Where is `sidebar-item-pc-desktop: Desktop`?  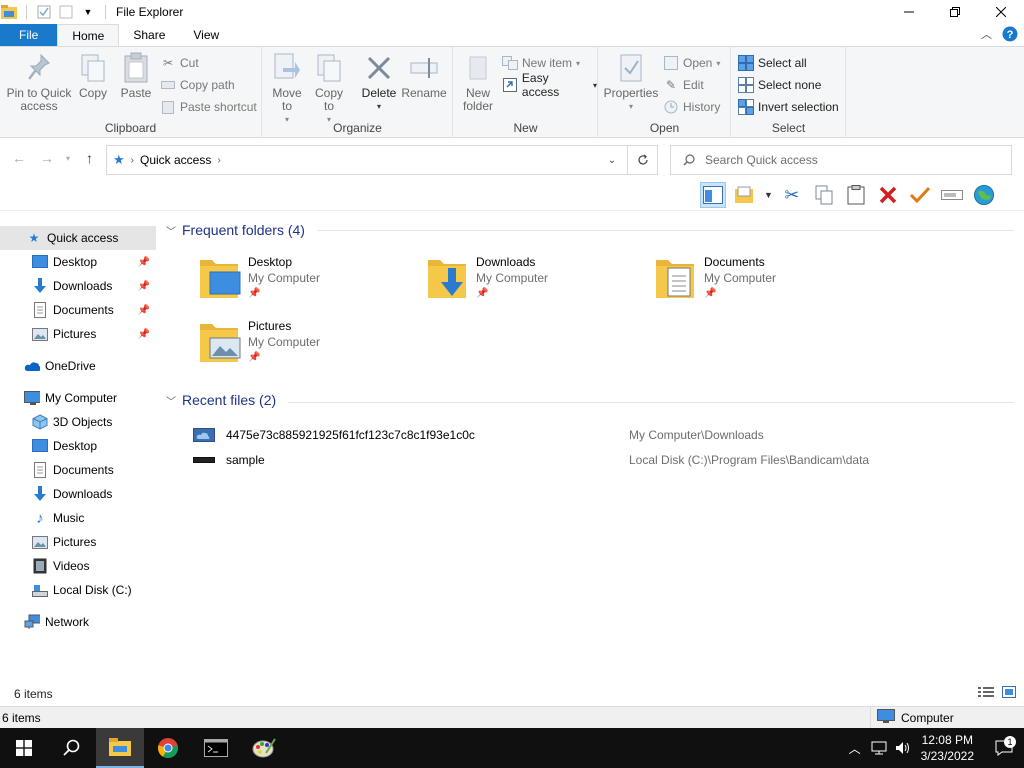 sidebar-item-pc-desktop: Desktop is located at coordinates (78, 446).